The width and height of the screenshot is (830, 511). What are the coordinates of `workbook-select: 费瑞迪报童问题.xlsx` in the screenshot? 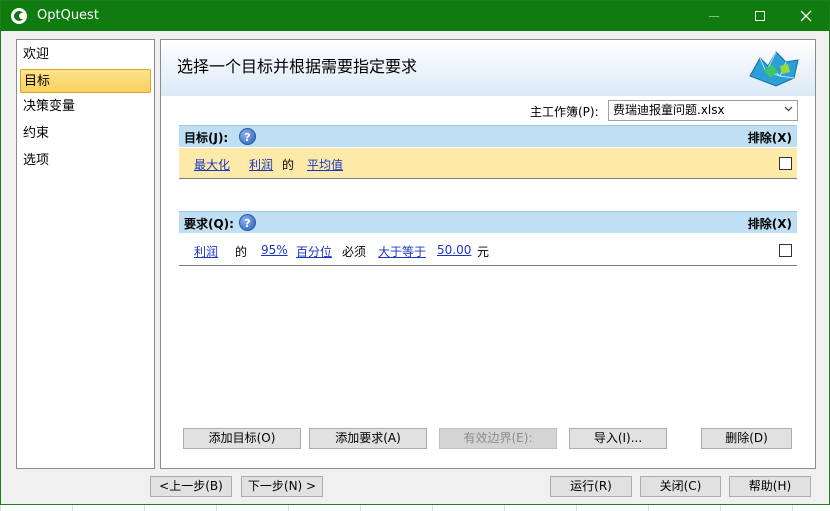 It's located at (703, 110).